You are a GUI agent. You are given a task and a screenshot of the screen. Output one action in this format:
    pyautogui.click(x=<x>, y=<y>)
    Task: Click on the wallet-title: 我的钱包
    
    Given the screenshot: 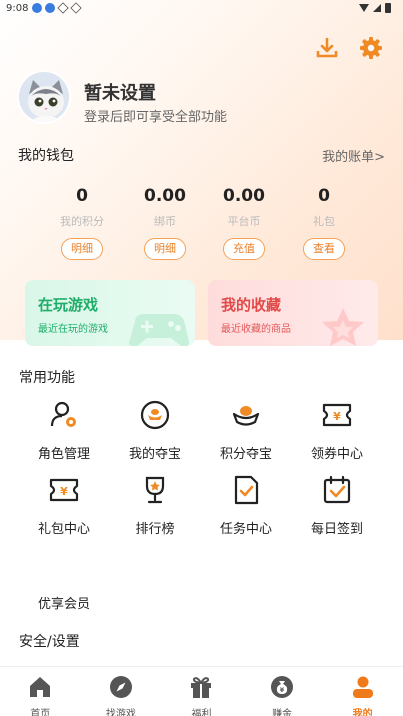 What is the action you would take?
    pyautogui.click(x=46, y=156)
    